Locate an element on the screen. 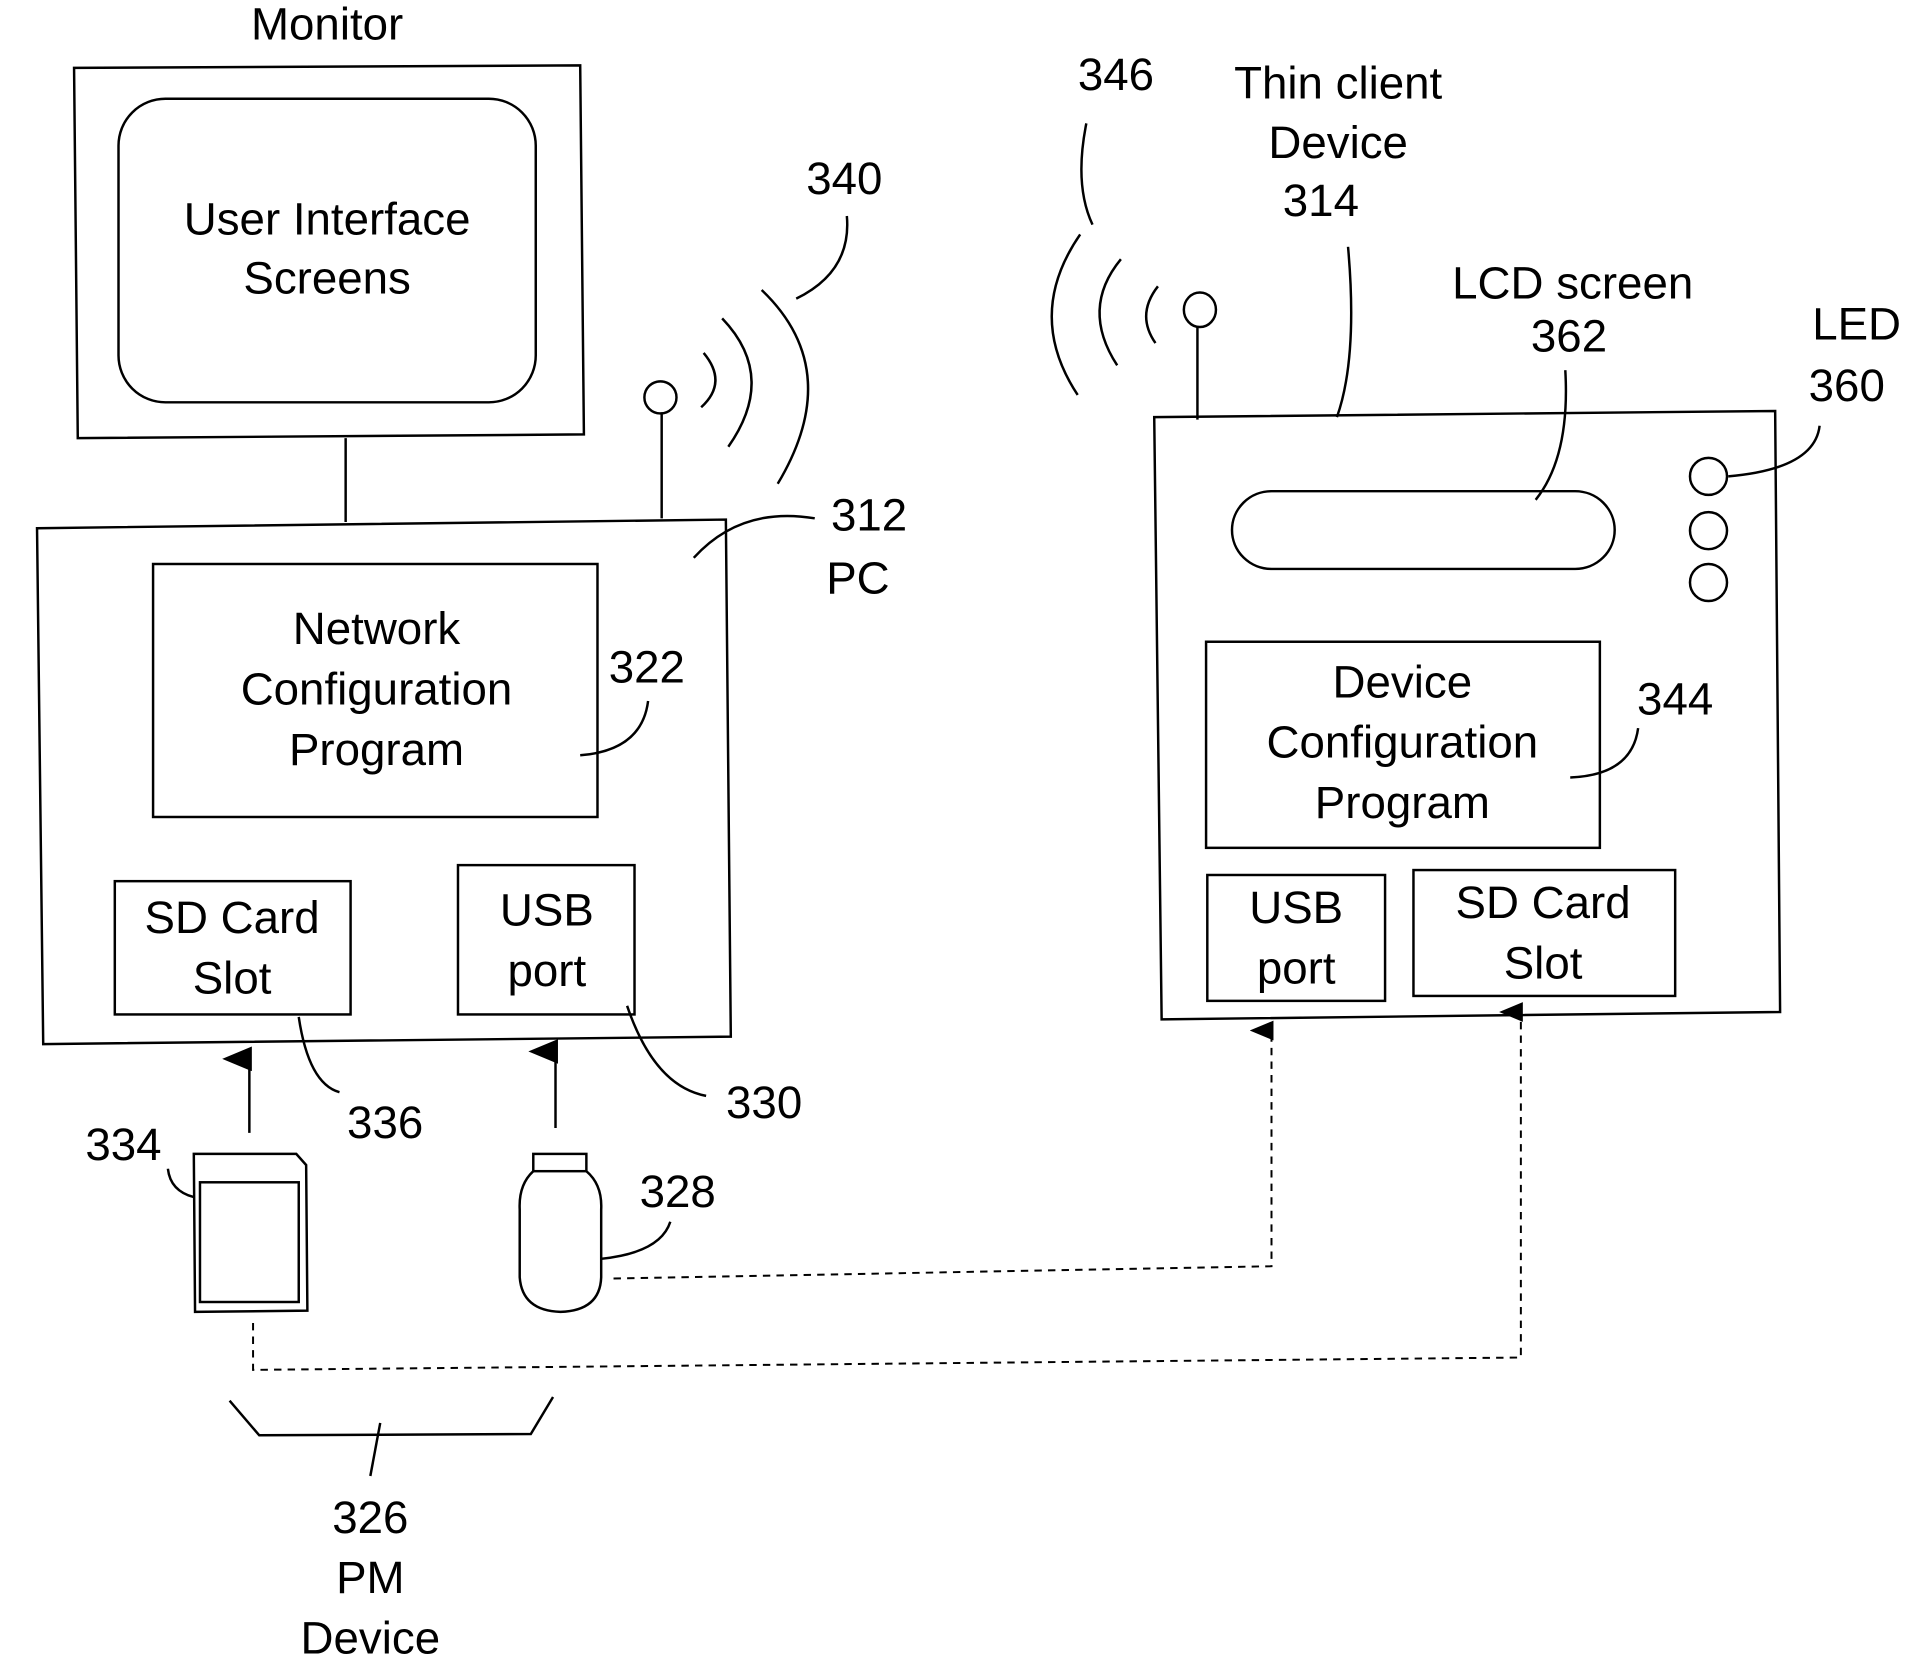  ref-360: 360 is located at coordinates (1847, 385).